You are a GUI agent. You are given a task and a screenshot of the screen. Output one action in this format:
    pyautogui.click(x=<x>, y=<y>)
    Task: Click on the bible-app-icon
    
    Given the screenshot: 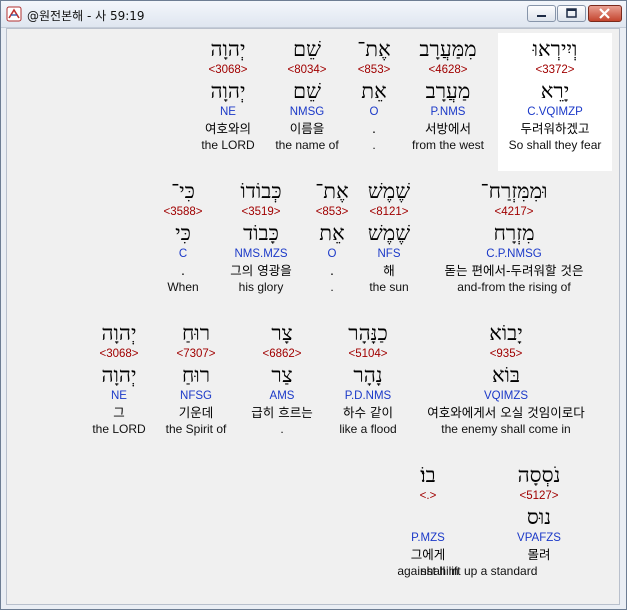 What is the action you would take?
    pyautogui.click(x=14, y=14)
    